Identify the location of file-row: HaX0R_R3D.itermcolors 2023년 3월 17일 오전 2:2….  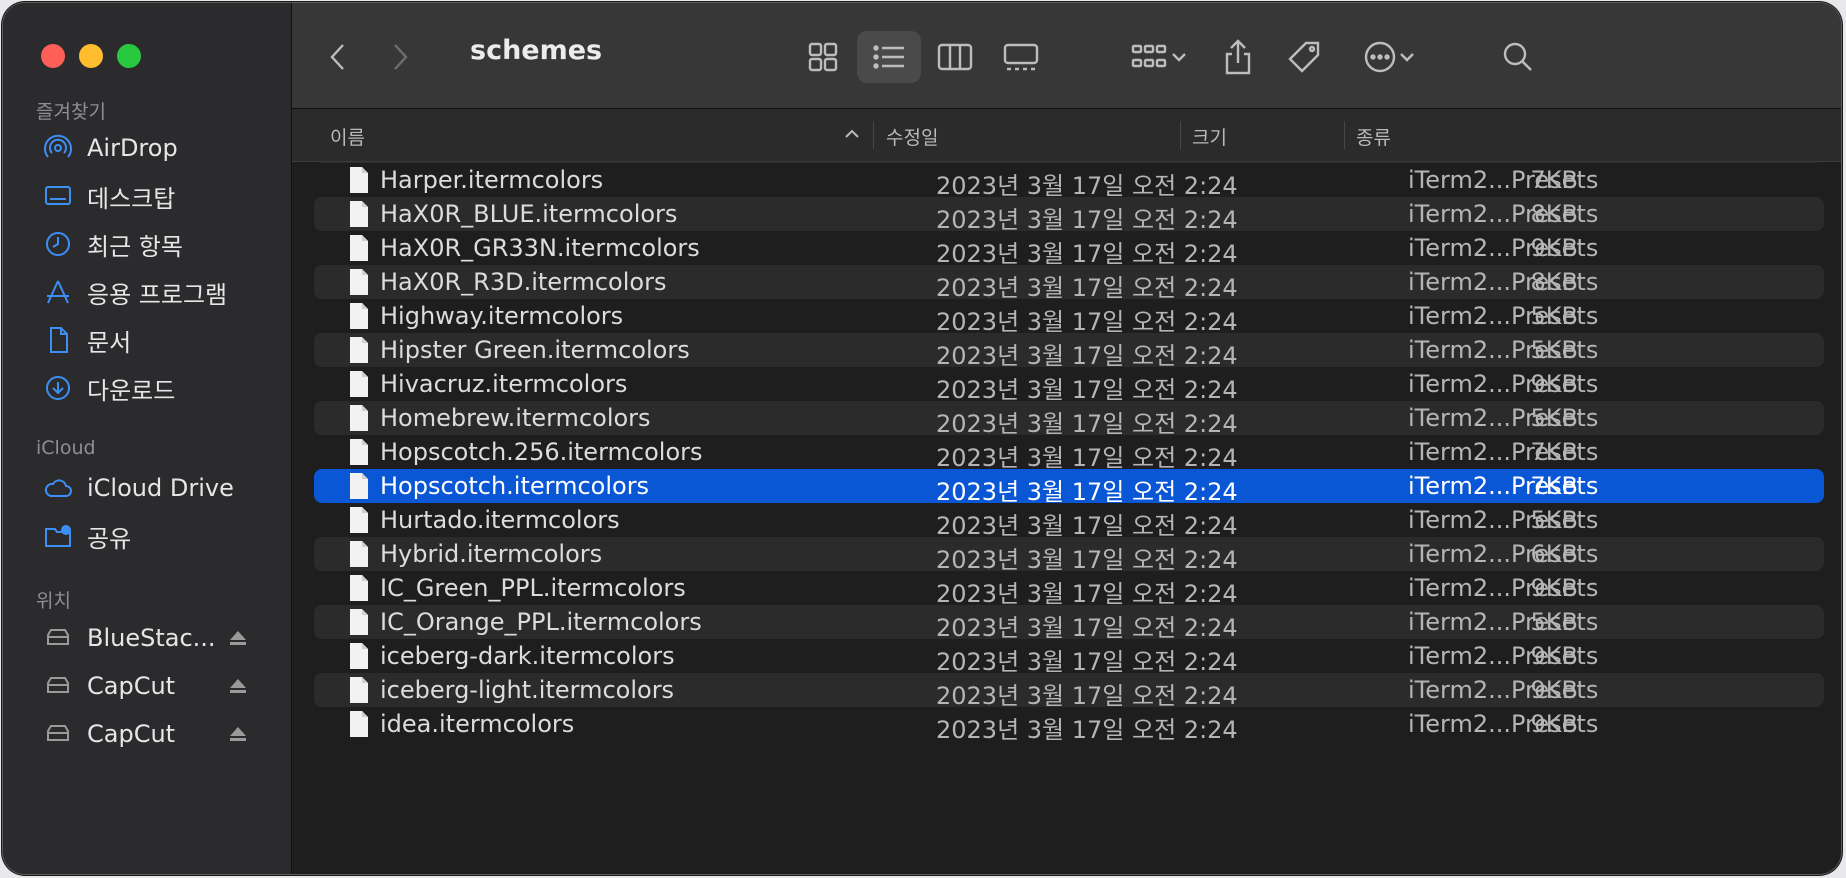
(1069, 283).